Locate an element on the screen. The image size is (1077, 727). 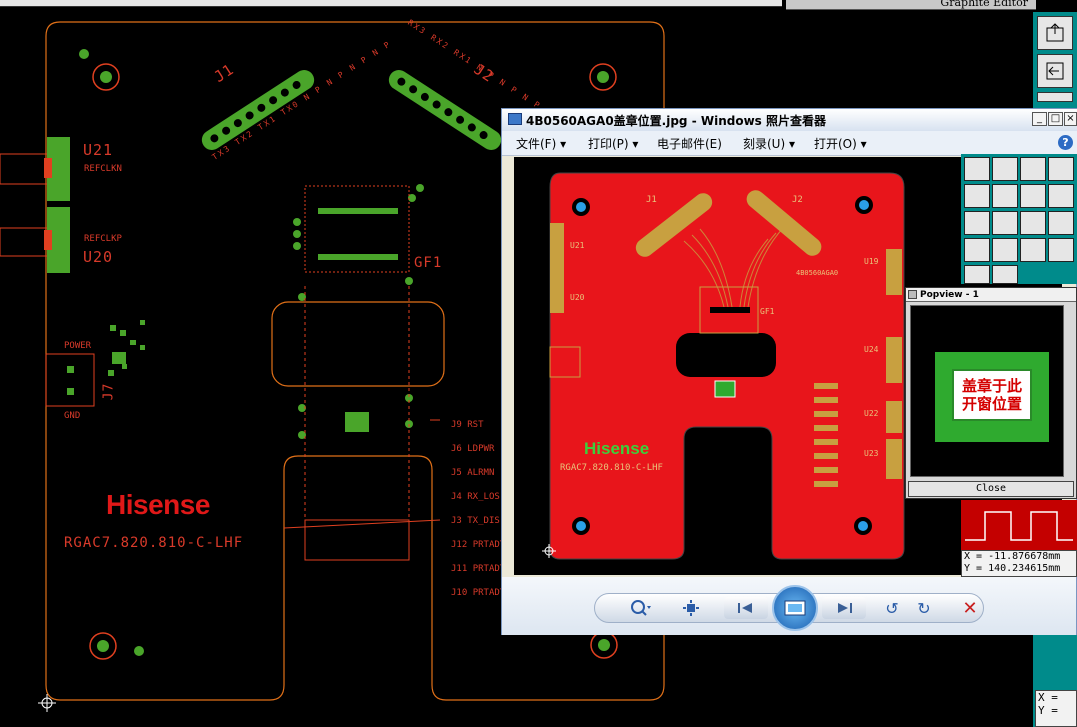
viewer-titlebar: 4B0560AGA0盖章位置.jpg - Windows 照片查看器 _ □ × is located at coordinates (789, 120).